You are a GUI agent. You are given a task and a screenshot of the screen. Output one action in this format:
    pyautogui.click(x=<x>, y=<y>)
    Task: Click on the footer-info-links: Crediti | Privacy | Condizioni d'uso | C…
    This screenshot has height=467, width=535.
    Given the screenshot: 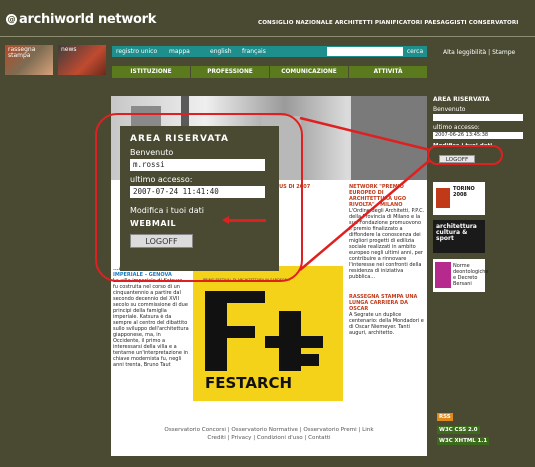 What is the action you would take?
    pyautogui.click(x=269, y=438)
    